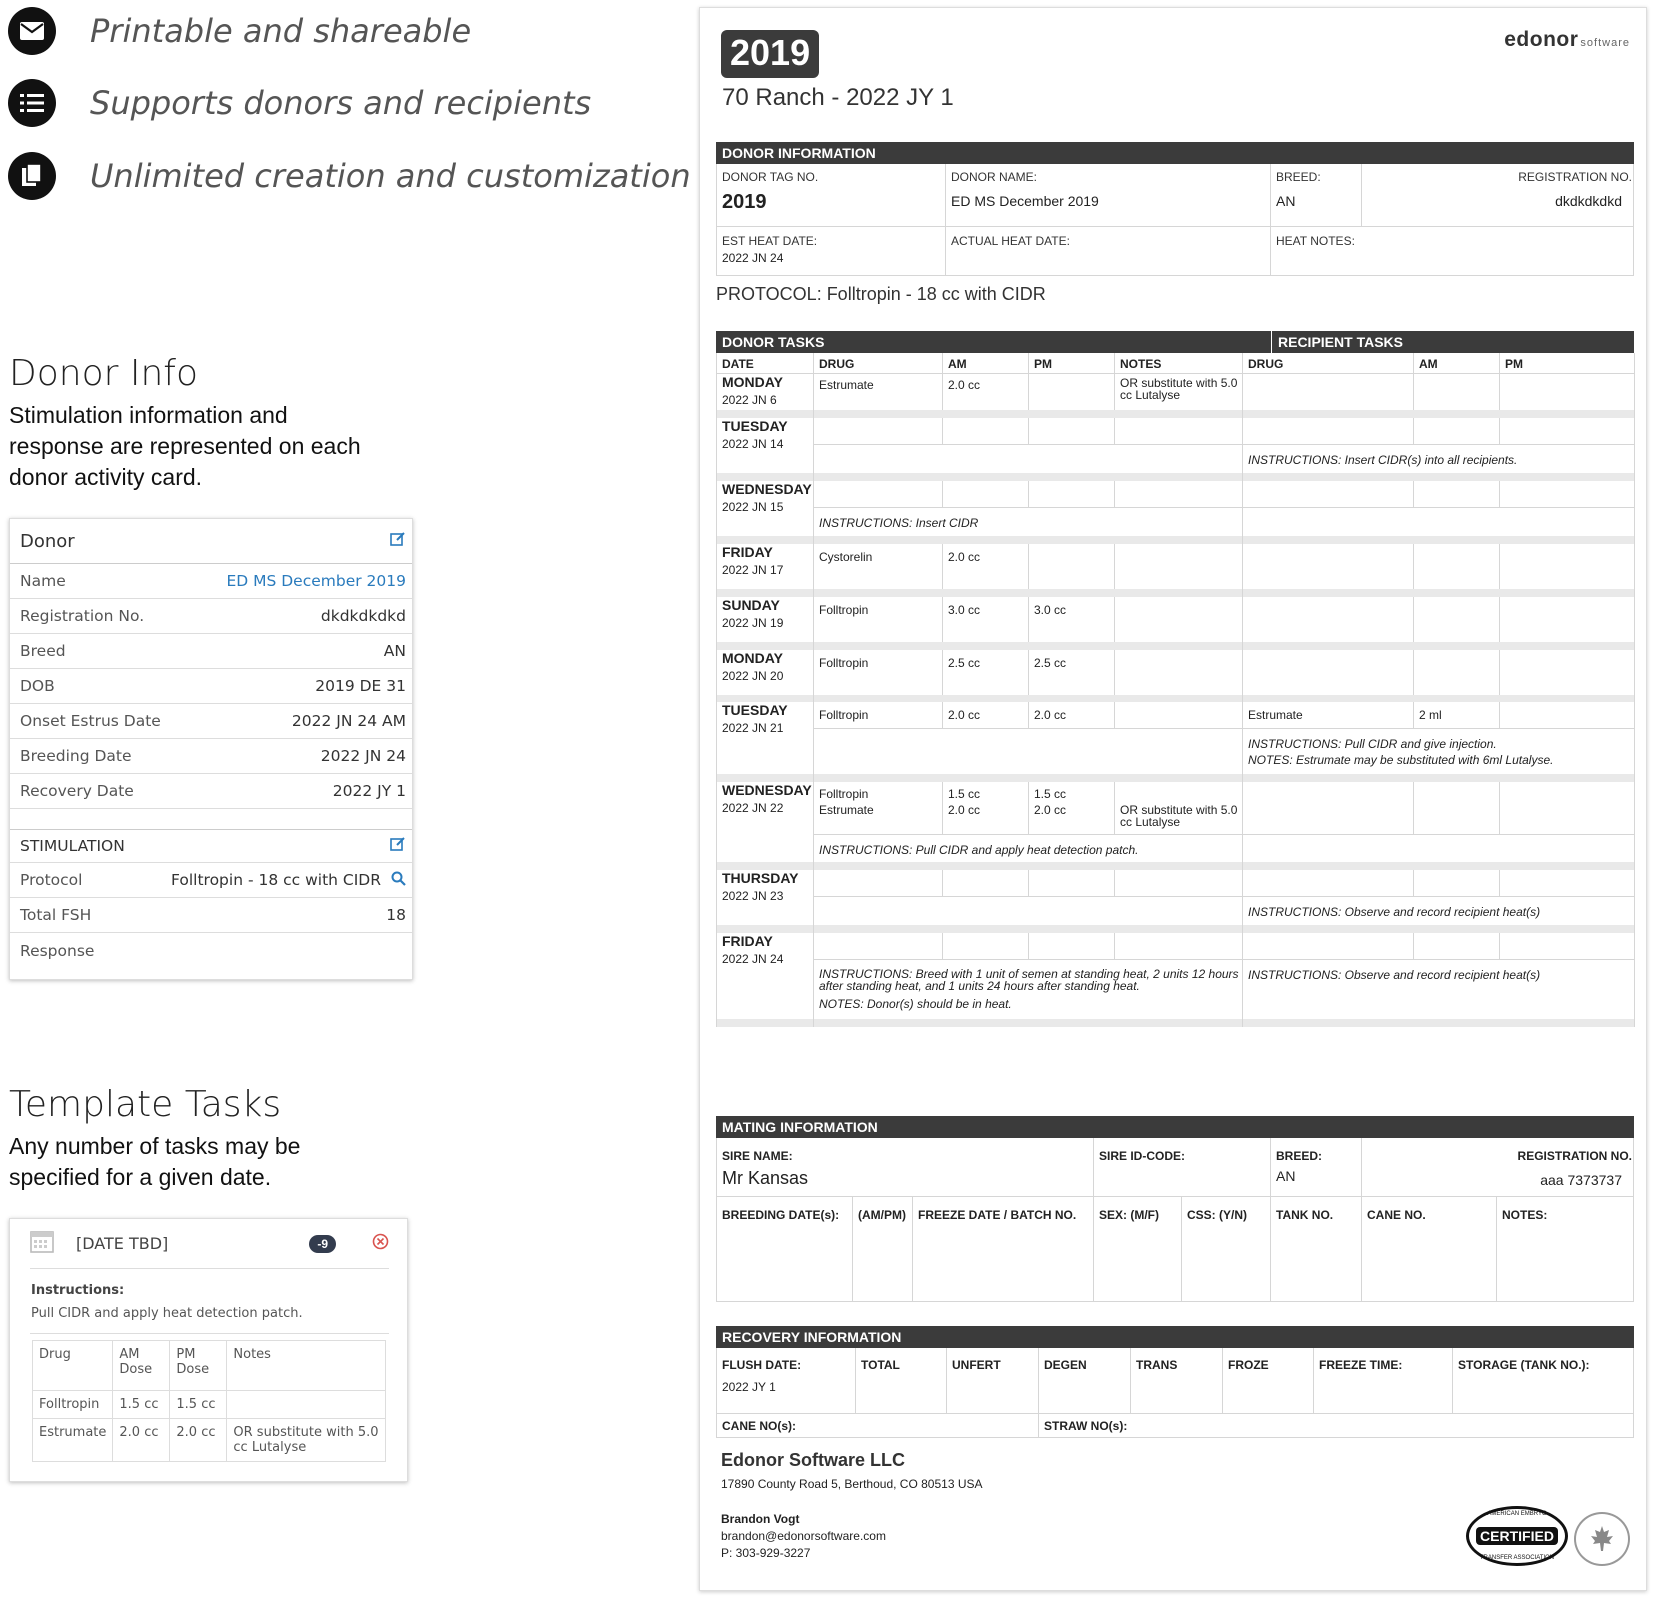 The height and width of the screenshot is (1604, 1656). I want to click on donor-row-label: Breeding Date, so click(76, 756).